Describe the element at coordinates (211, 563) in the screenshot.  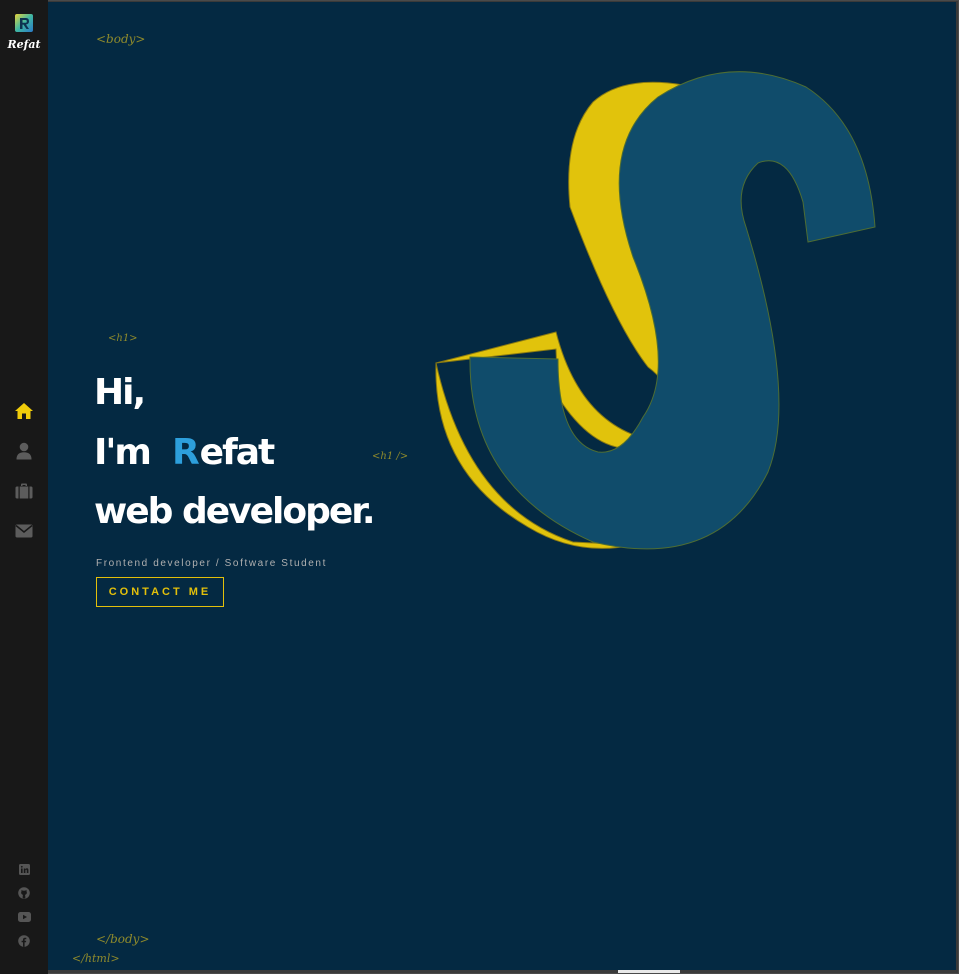
I see `hero-subtitle: Frontend developer / Software Student` at that location.